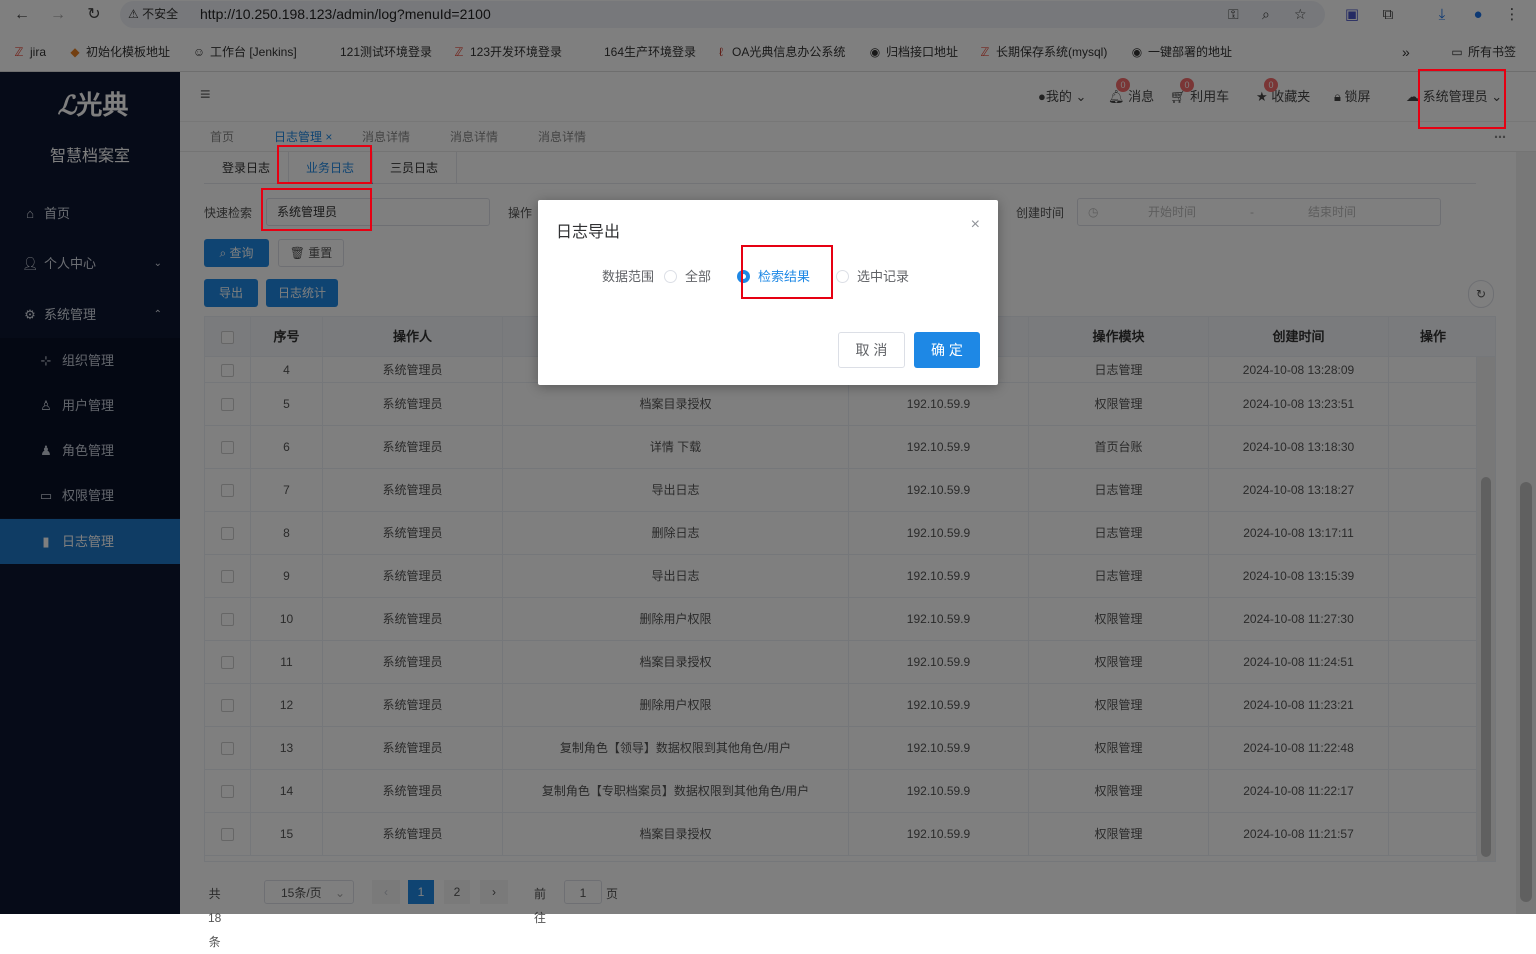  Describe the element at coordinates (687, 275) in the screenshot. I see `radio-all: 全部` at that location.